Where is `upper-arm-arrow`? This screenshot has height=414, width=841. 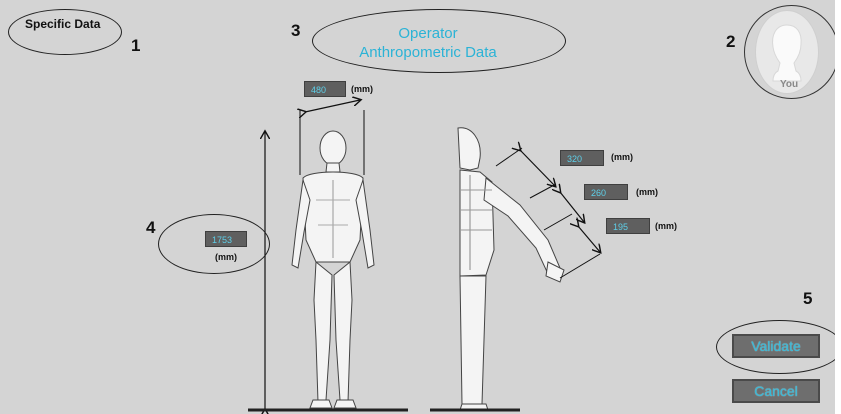 upper-arm-arrow is located at coordinates (537, 168).